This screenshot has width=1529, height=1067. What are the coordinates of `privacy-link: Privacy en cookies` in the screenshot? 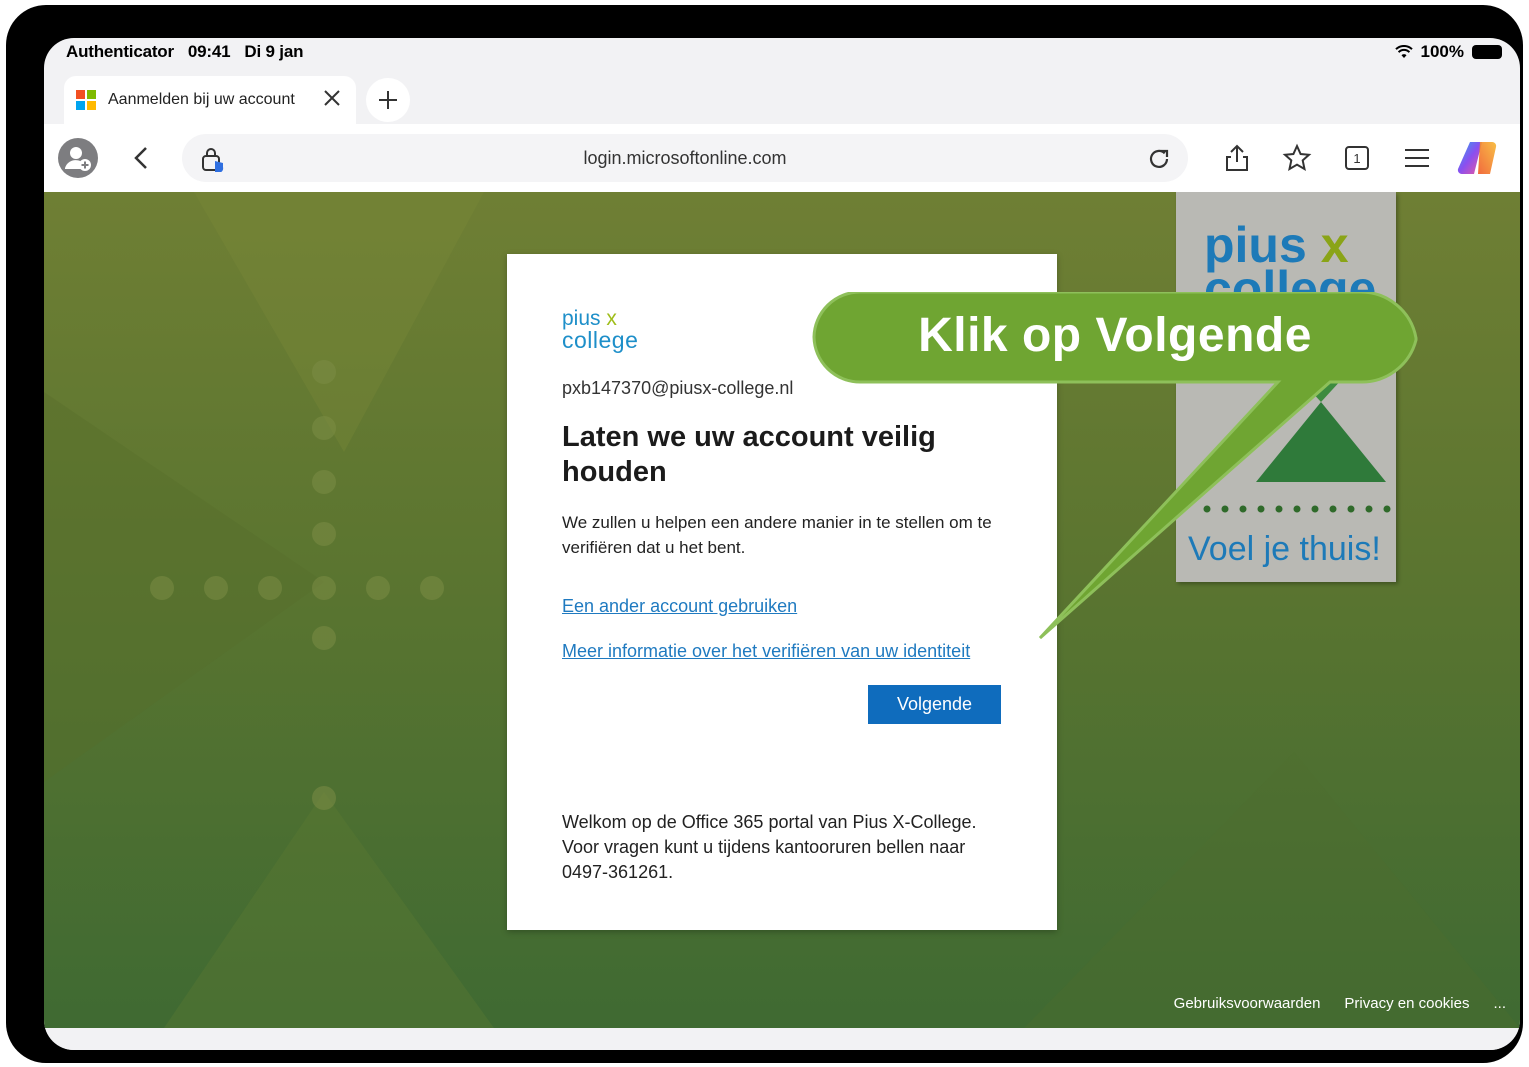 It's located at (1406, 1003).